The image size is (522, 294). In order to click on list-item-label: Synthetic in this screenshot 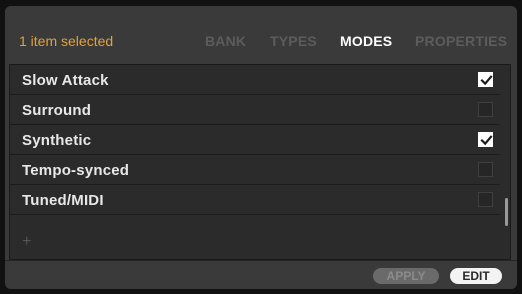, I will do `click(57, 140)`.